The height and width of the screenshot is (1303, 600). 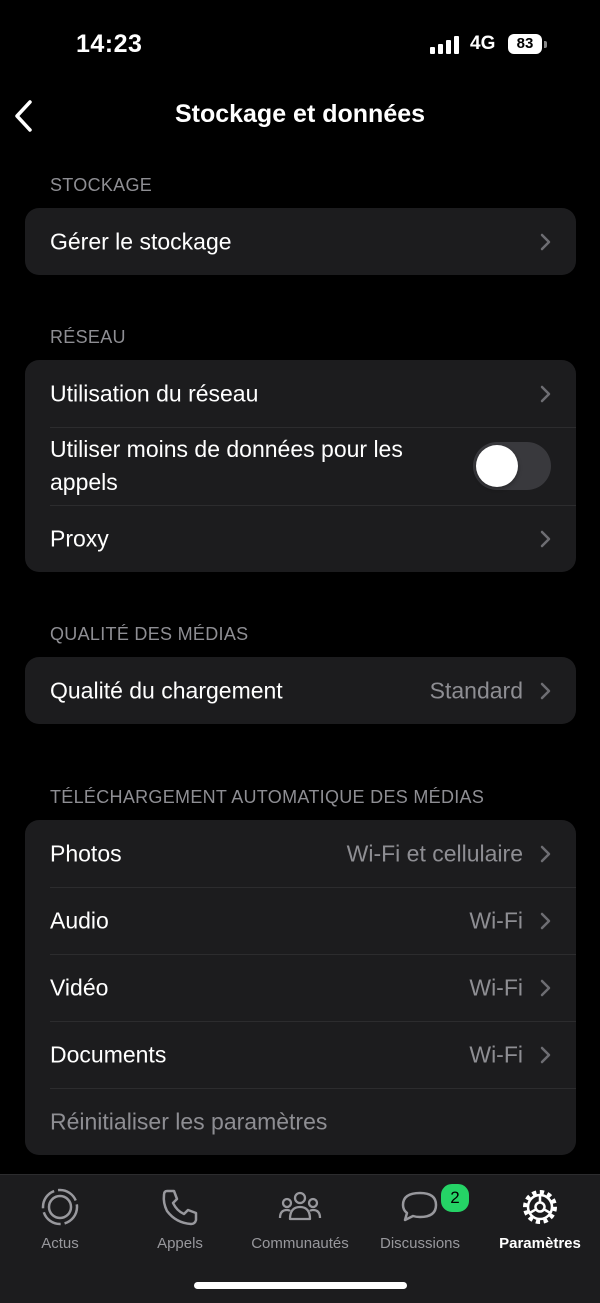 I want to click on row-label: Audio, so click(x=79, y=920).